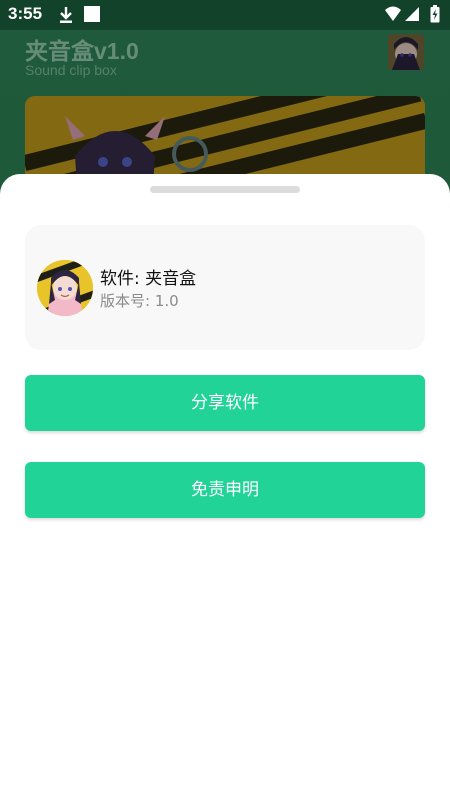 The width and height of the screenshot is (450, 800). What do you see at coordinates (412, 14) in the screenshot?
I see `signal-icon` at bounding box center [412, 14].